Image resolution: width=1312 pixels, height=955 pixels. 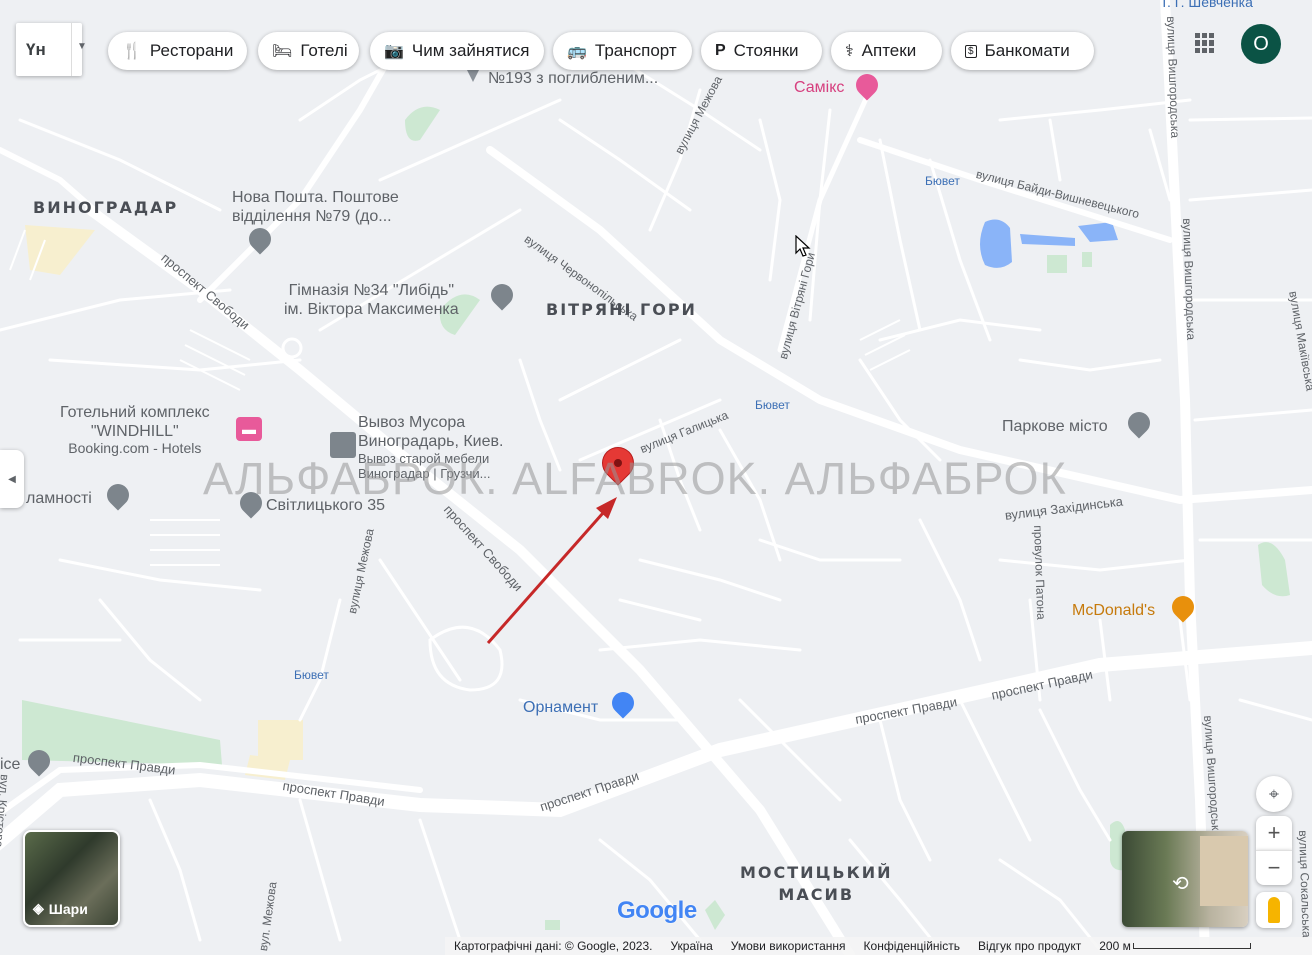 I want to click on plus-icon: +, so click(x=1274, y=832).